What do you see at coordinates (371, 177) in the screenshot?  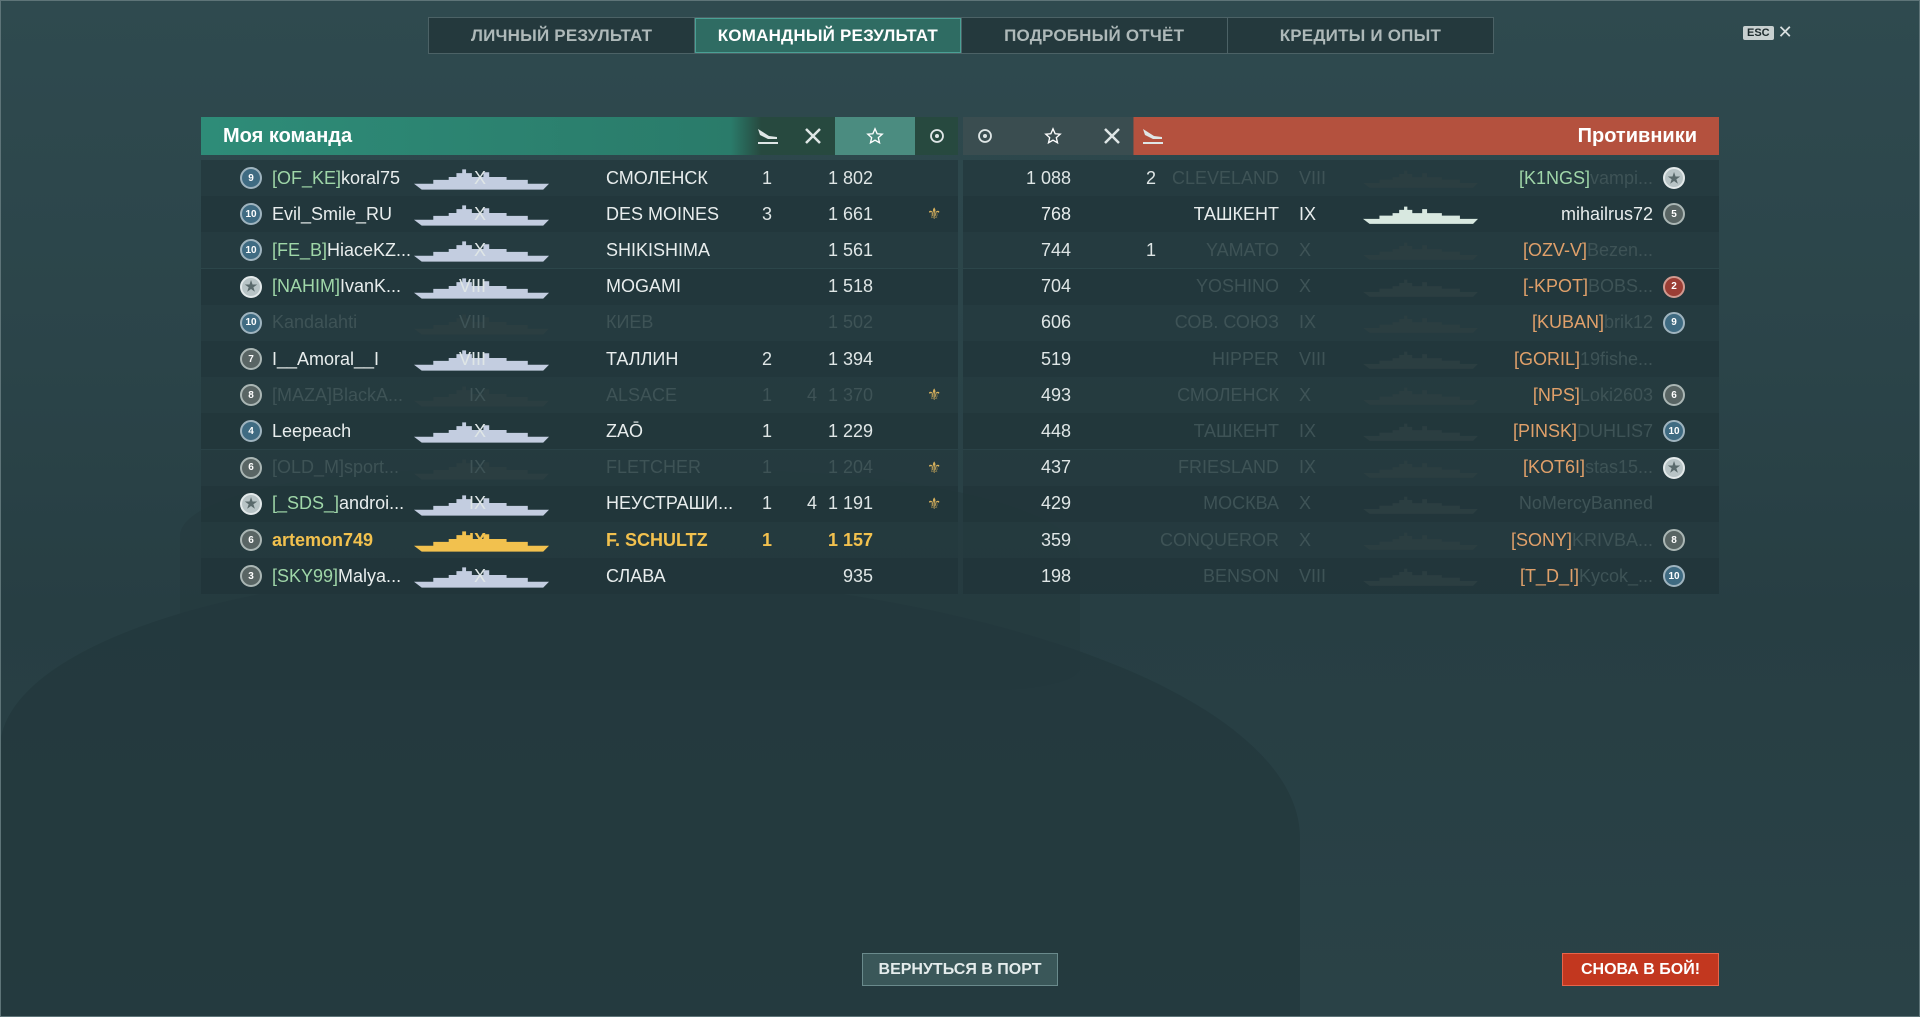 I see `player-nick: koral75` at bounding box center [371, 177].